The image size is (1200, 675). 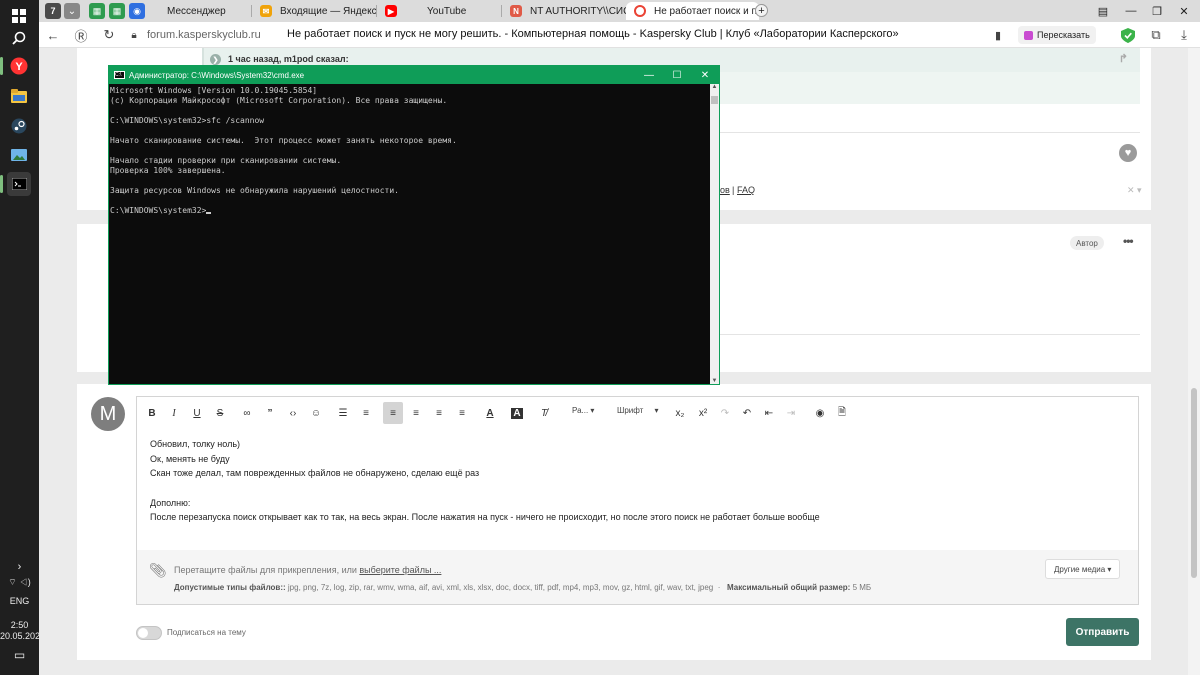 What do you see at coordinates (1156, 35) in the screenshot?
I see `collections-icon: ⧉` at bounding box center [1156, 35].